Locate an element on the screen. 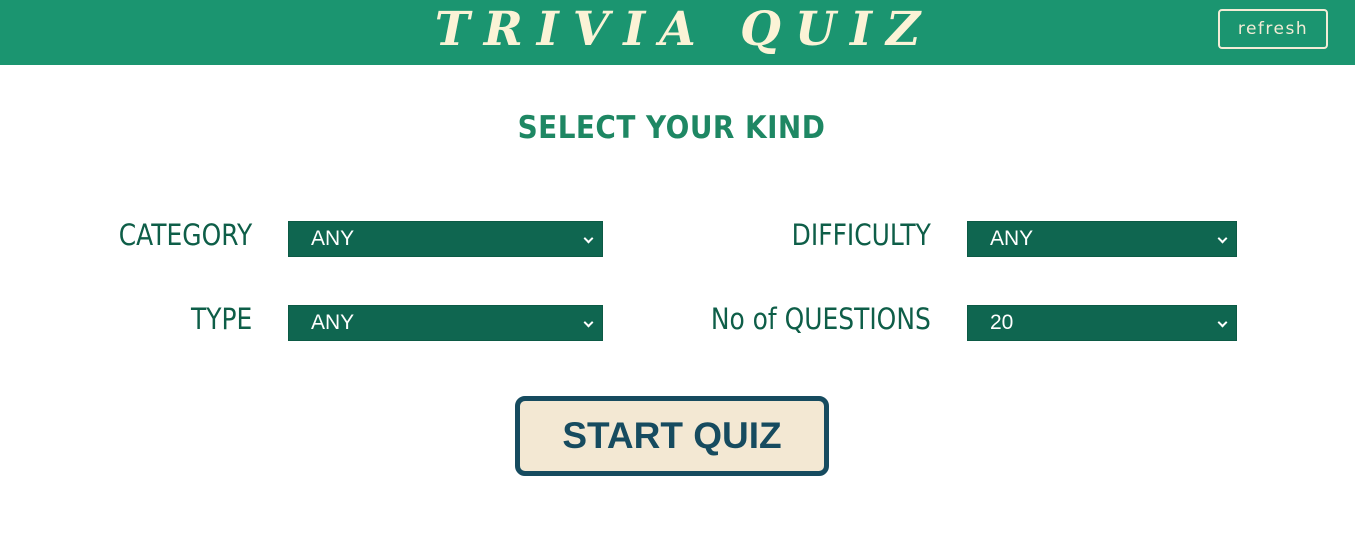  app-title: TRIVIA QUIZ is located at coordinates (684, 29).